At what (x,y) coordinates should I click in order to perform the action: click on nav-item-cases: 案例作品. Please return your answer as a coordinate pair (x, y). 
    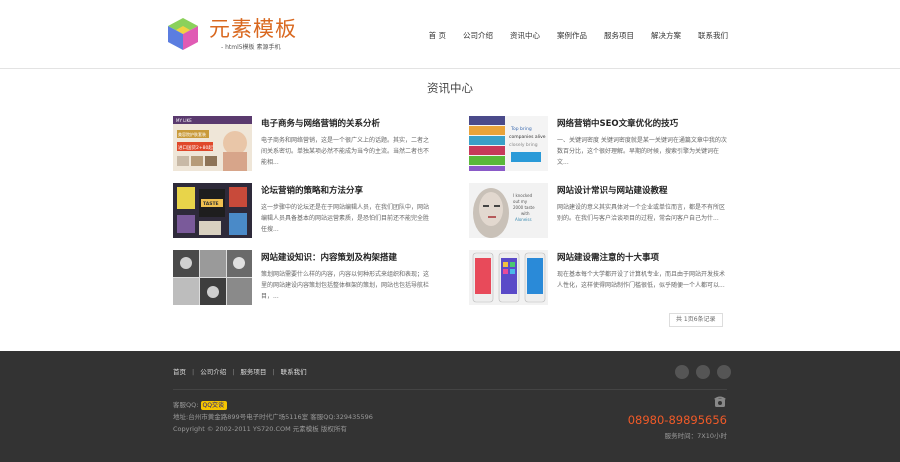
    Looking at the image, I should click on (572, 37).